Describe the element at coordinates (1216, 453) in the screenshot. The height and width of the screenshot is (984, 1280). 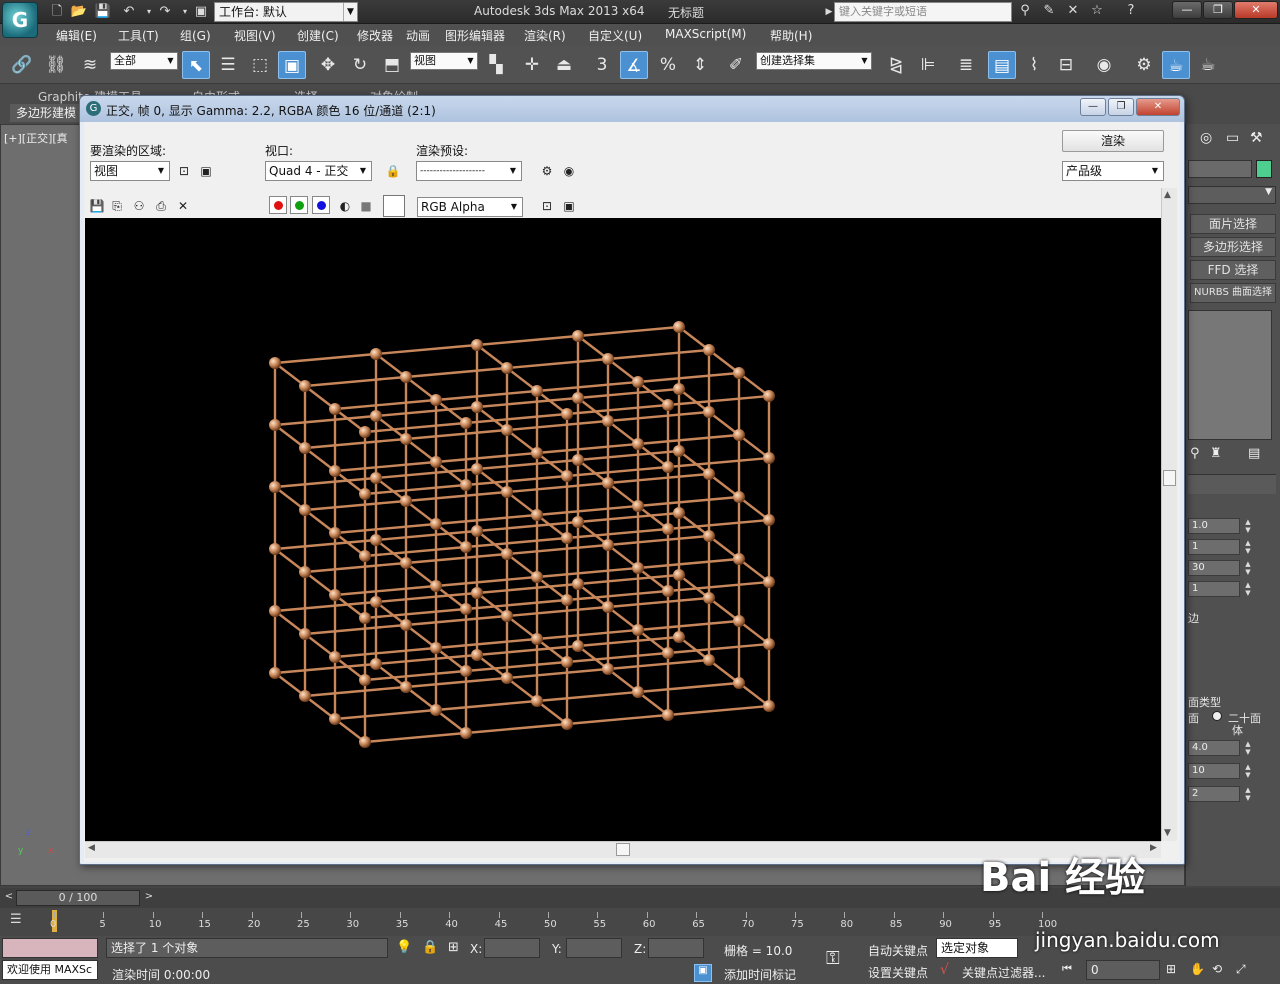
I see `show-end-result-icon: ♜` at that location.